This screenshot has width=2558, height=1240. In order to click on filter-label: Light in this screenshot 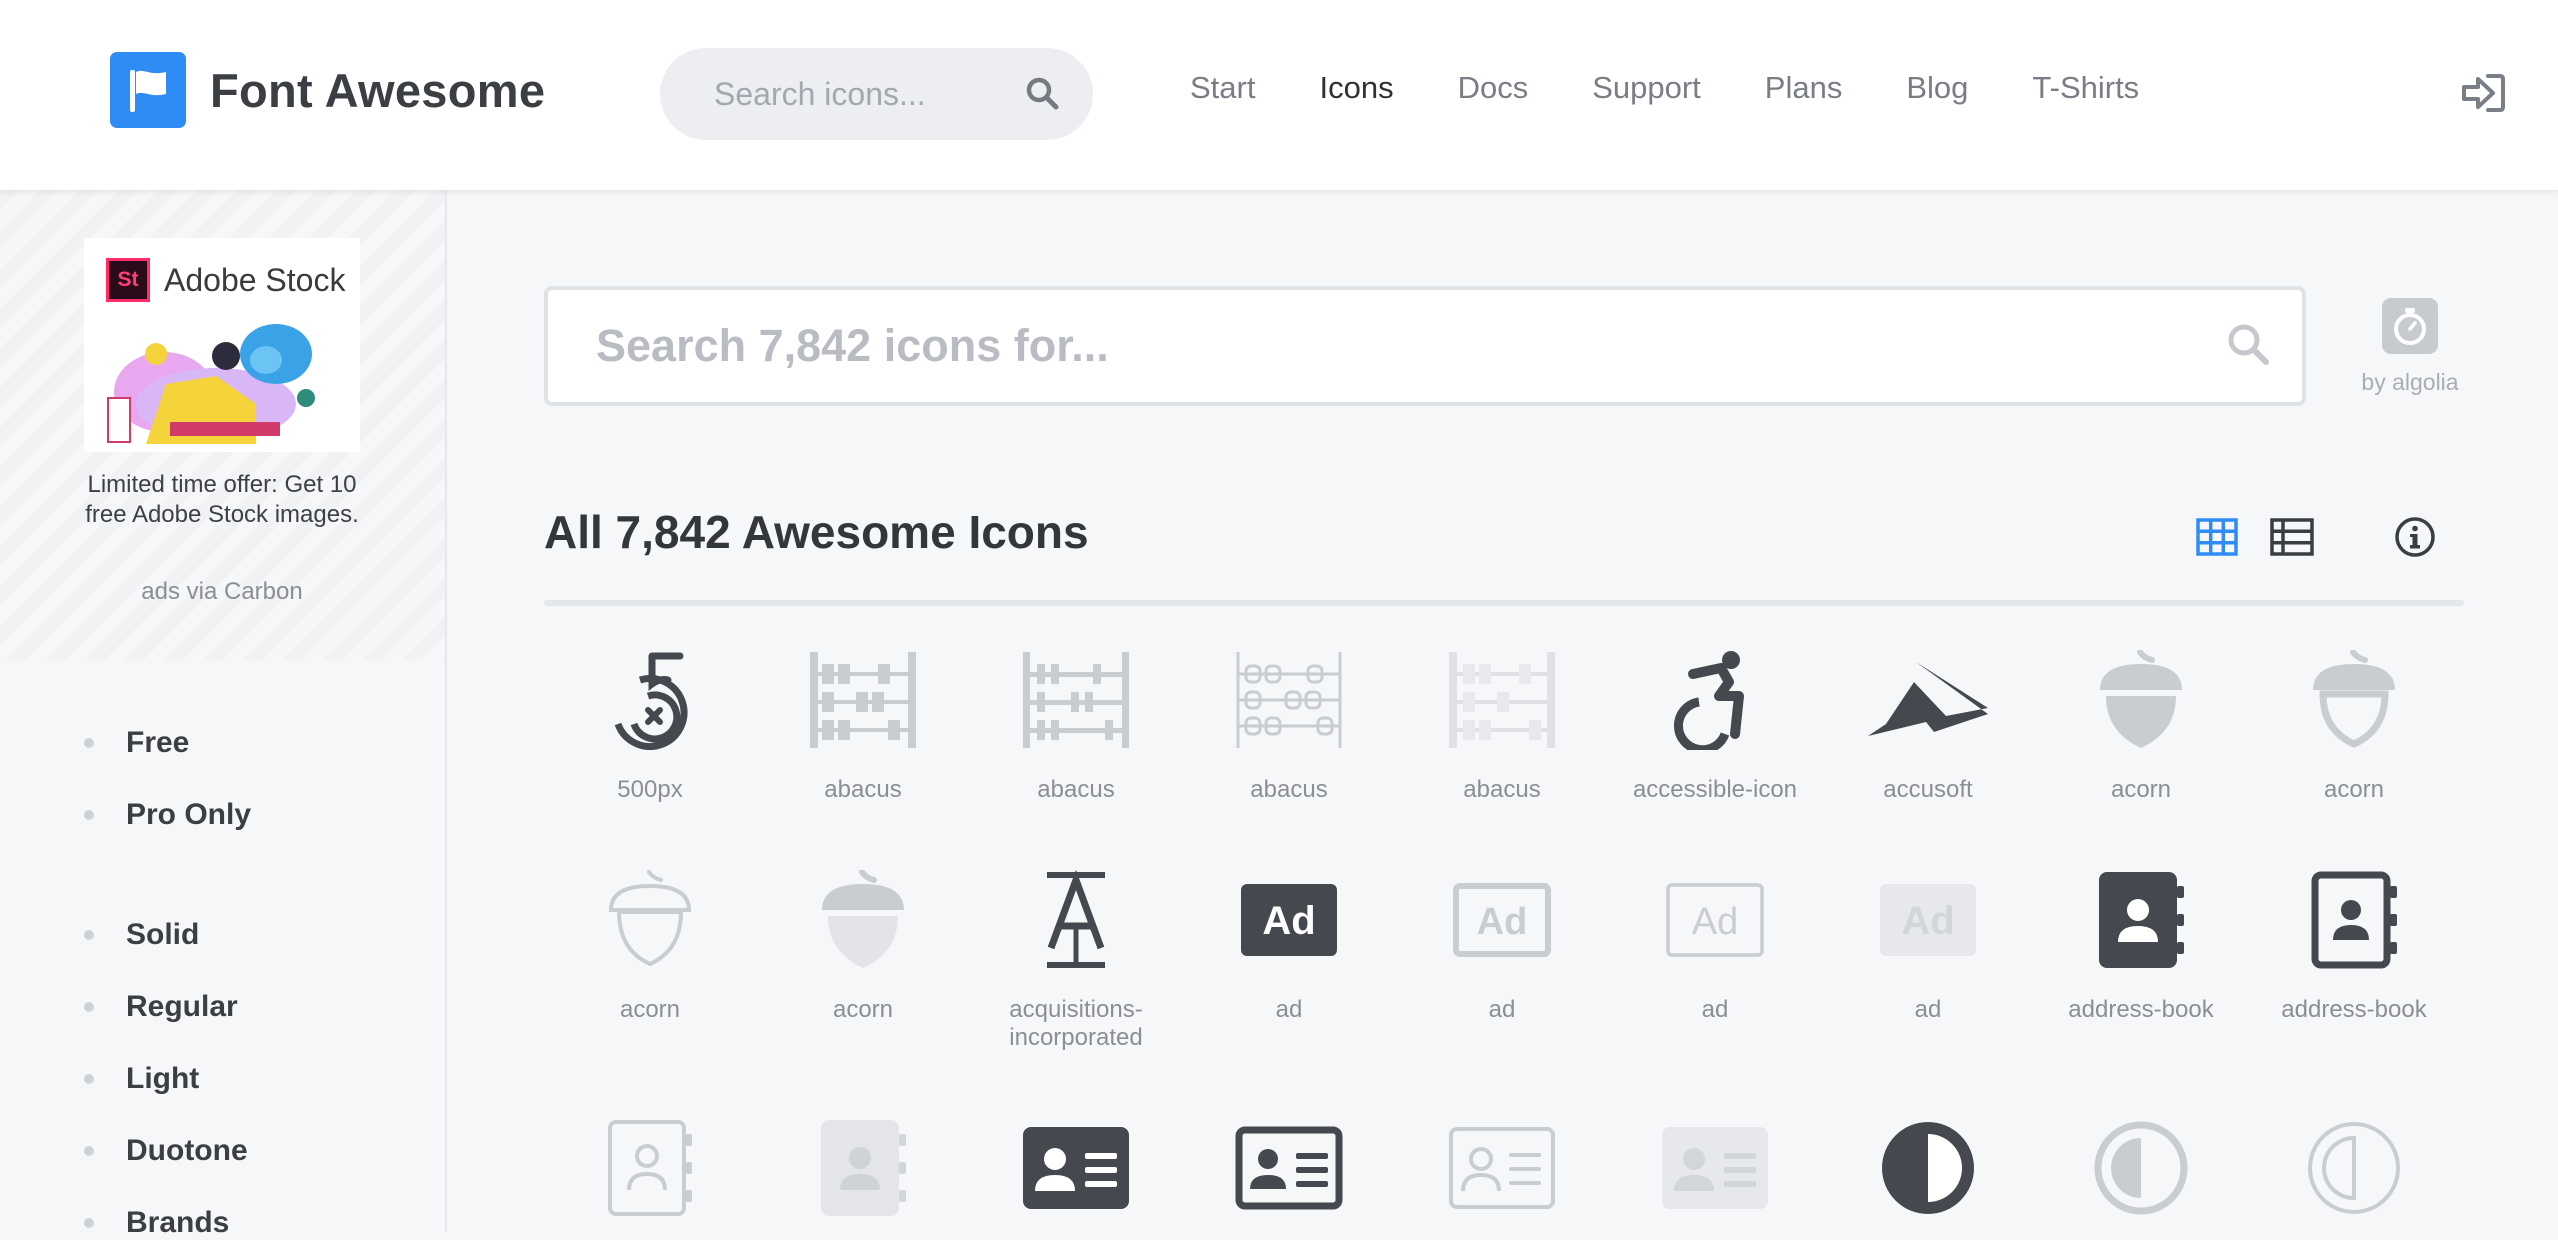, I will do `click(163, 1078)`.